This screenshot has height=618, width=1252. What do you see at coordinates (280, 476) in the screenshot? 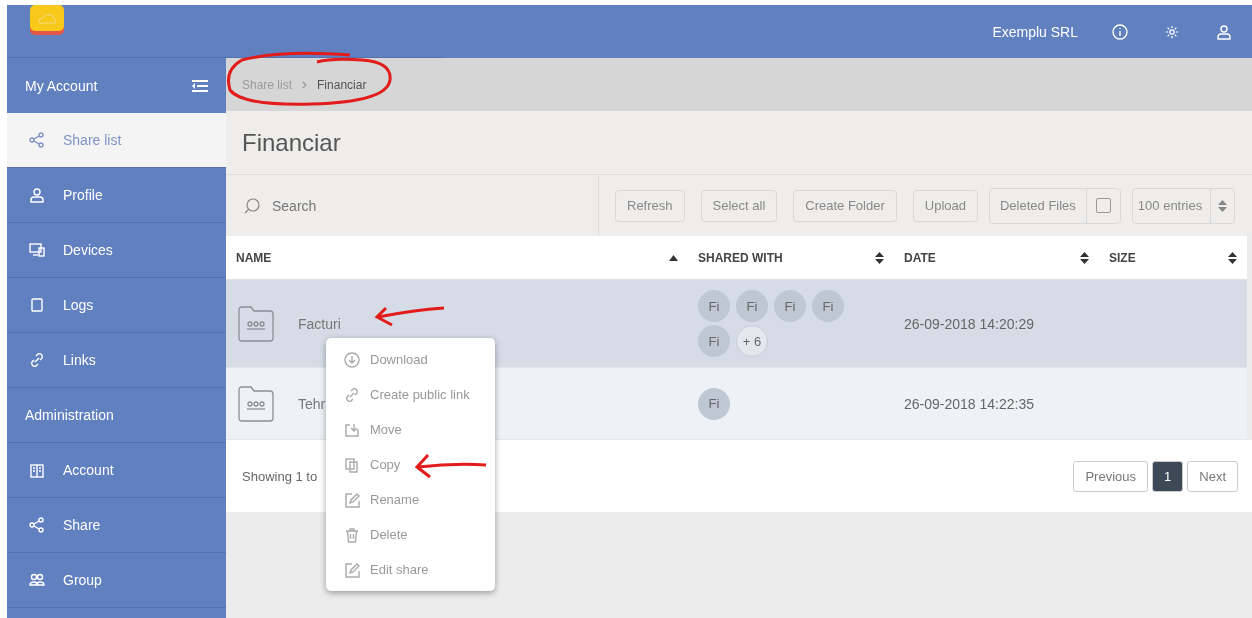
I see `entries-info: Showing 1 to` at bounding box center [280, 476].